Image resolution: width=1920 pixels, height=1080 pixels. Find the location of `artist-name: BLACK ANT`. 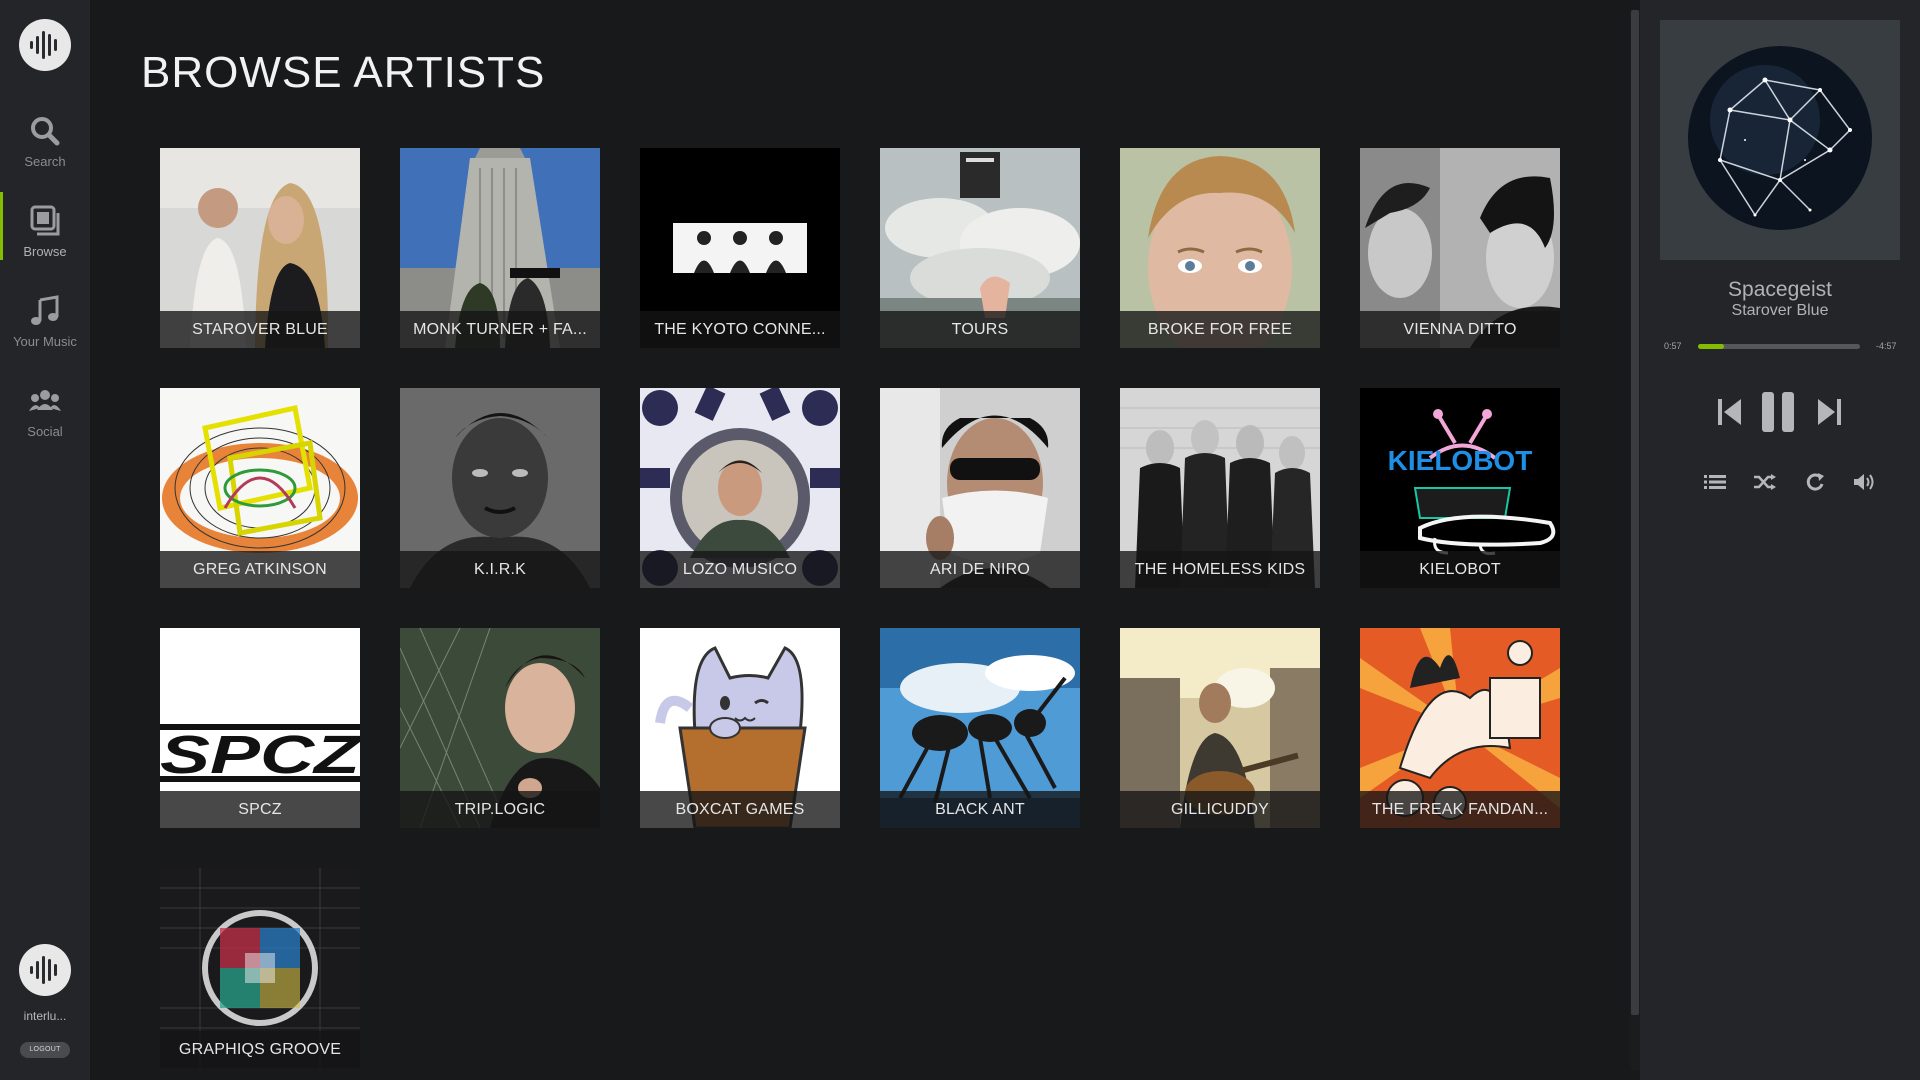

artist-name: BLACK ANT is located at coordinates (980, 809).